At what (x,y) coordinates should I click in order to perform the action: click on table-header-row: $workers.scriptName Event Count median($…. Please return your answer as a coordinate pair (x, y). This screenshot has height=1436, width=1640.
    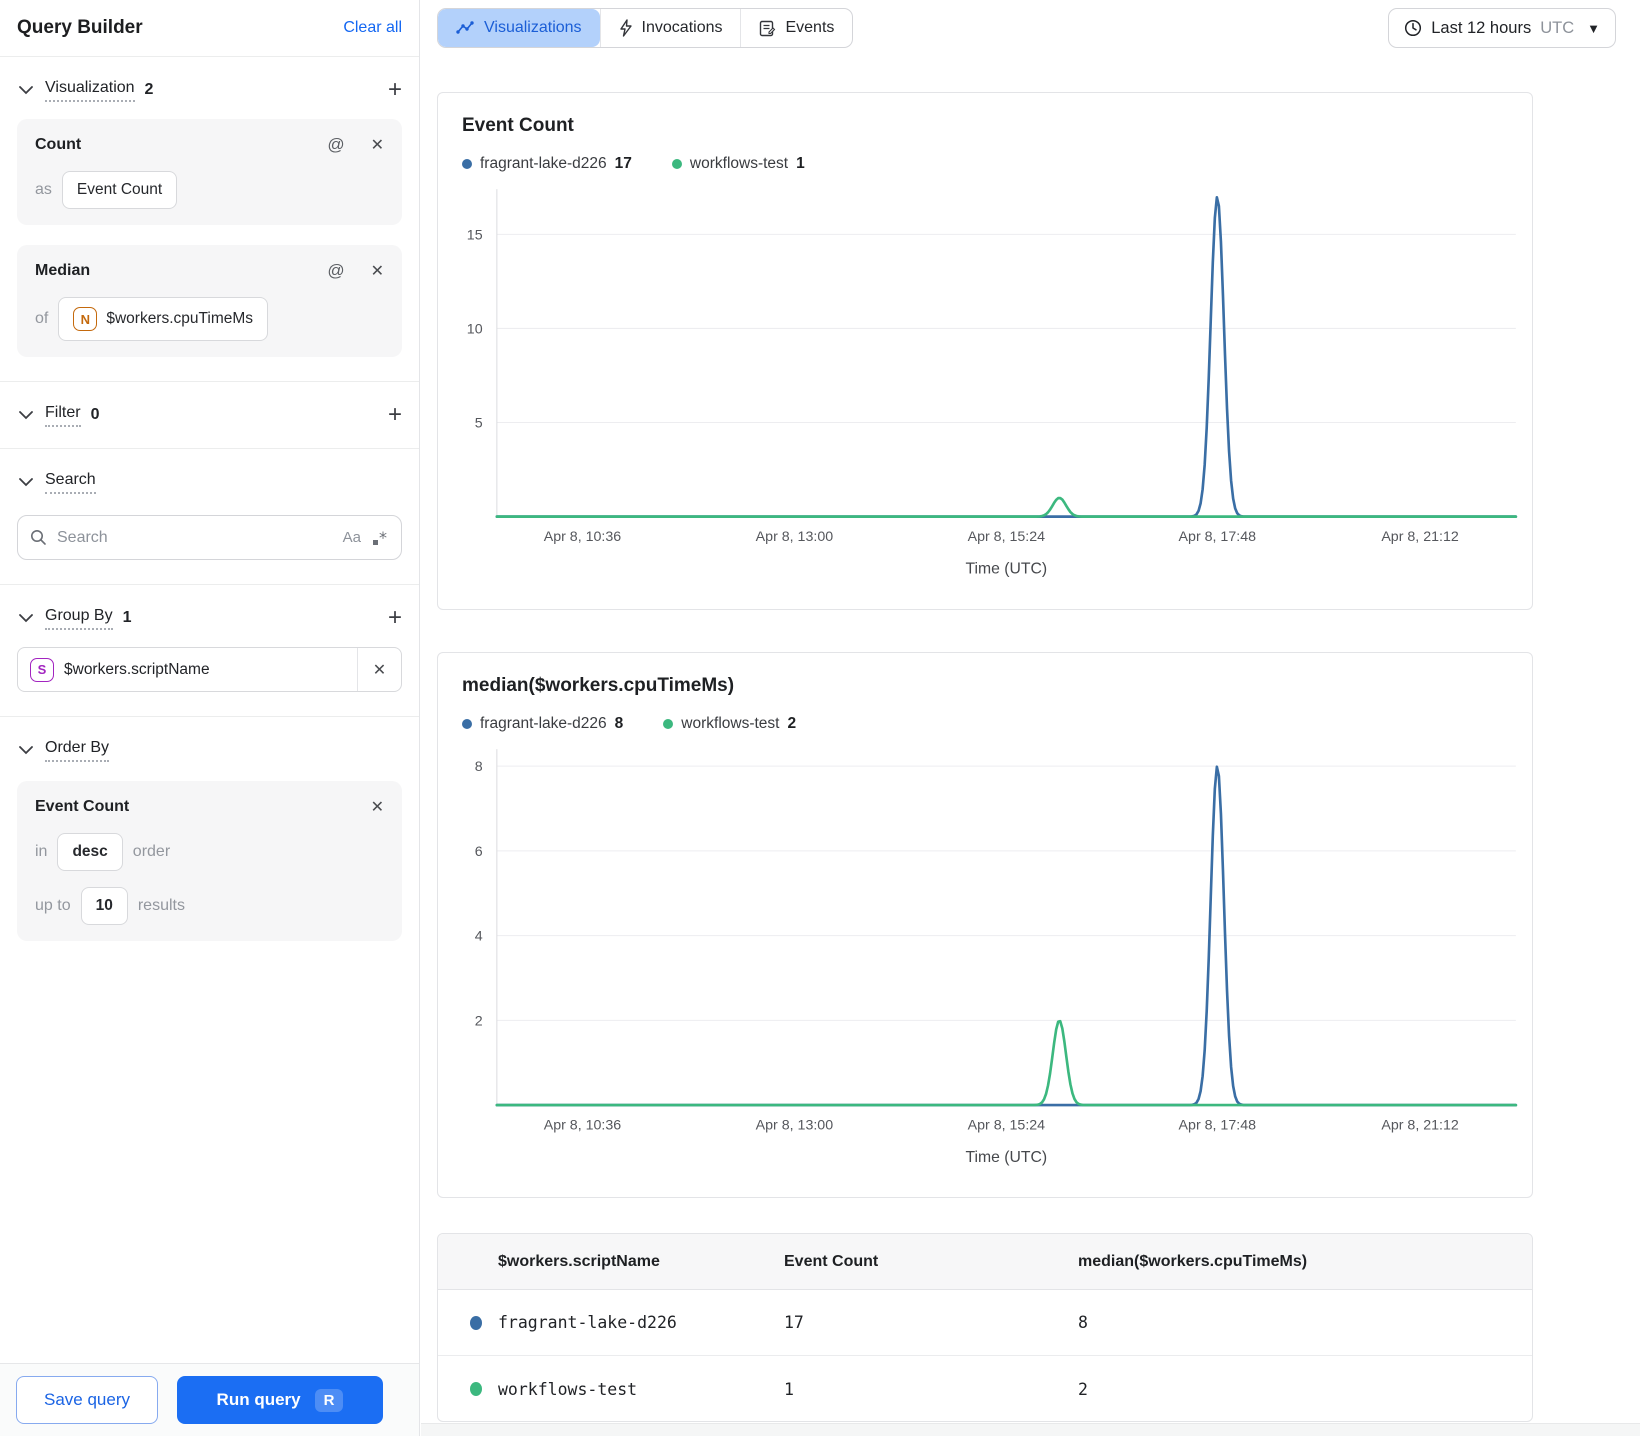
    Looking at the image, I should click on (985, 1262).